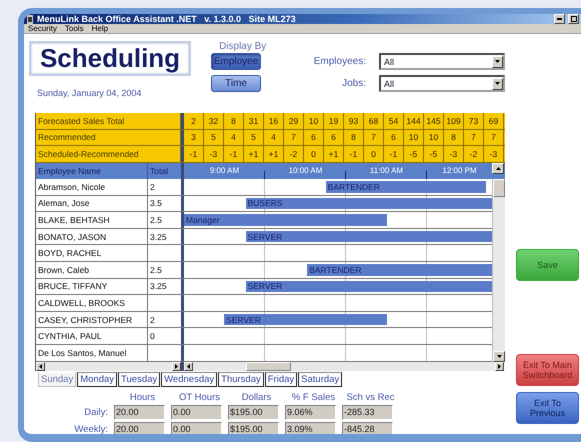 The height and width of the screenshot is (442, 581). Describe the element at coordinates (242, 46) in the screenshot. I see `display-by-label: Display By` at that location.